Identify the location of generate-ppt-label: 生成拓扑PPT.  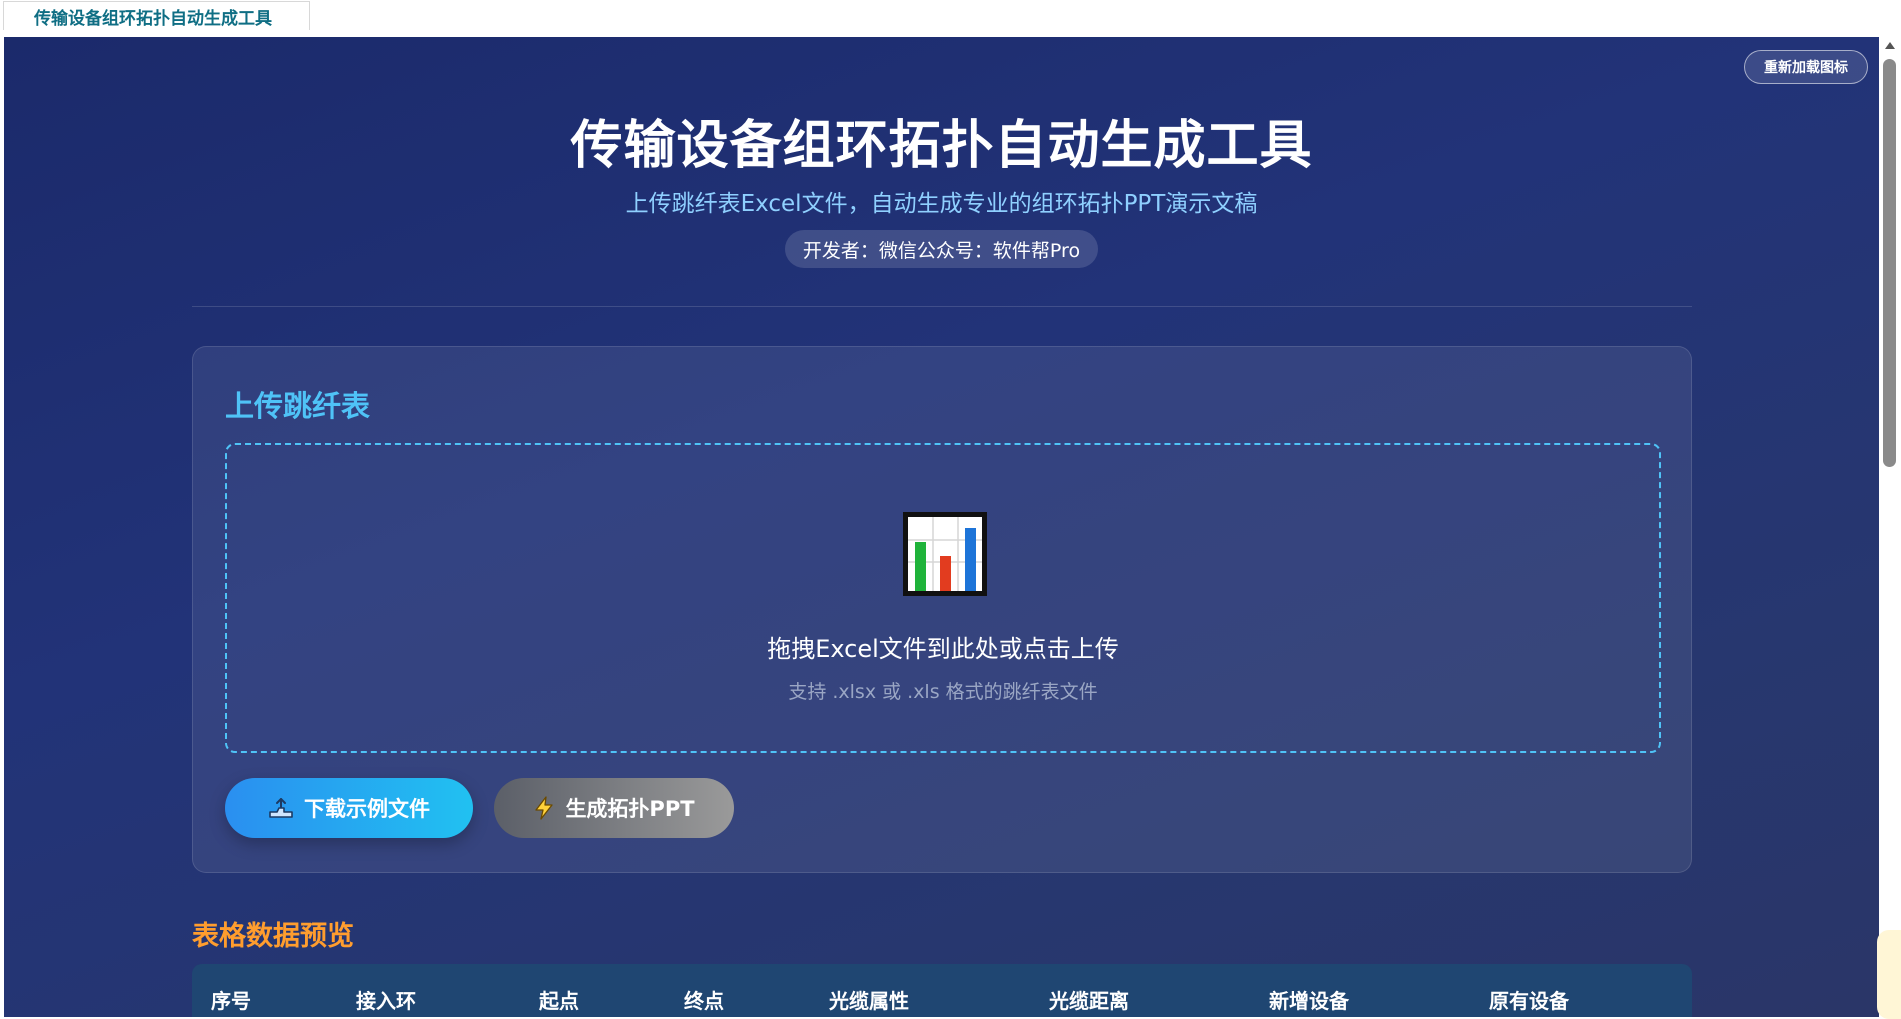
(630, 809).